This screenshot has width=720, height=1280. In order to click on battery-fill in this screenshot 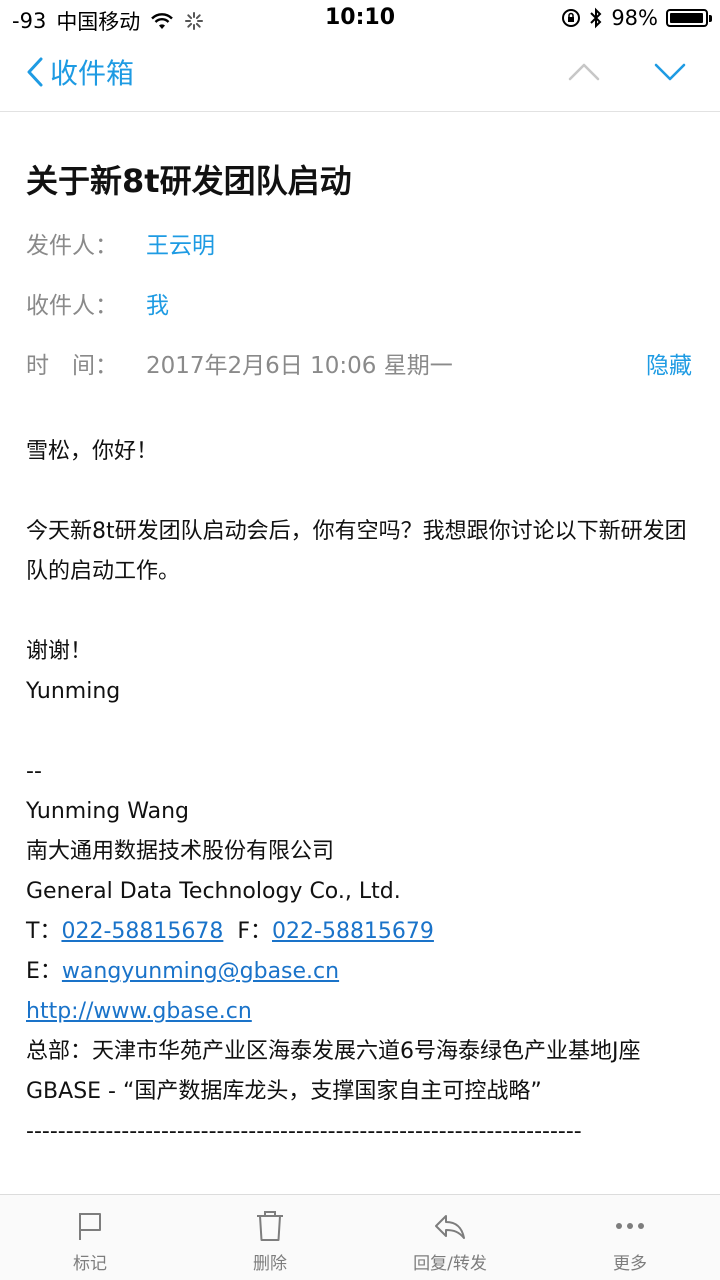, I will do `click(687, 18)`.